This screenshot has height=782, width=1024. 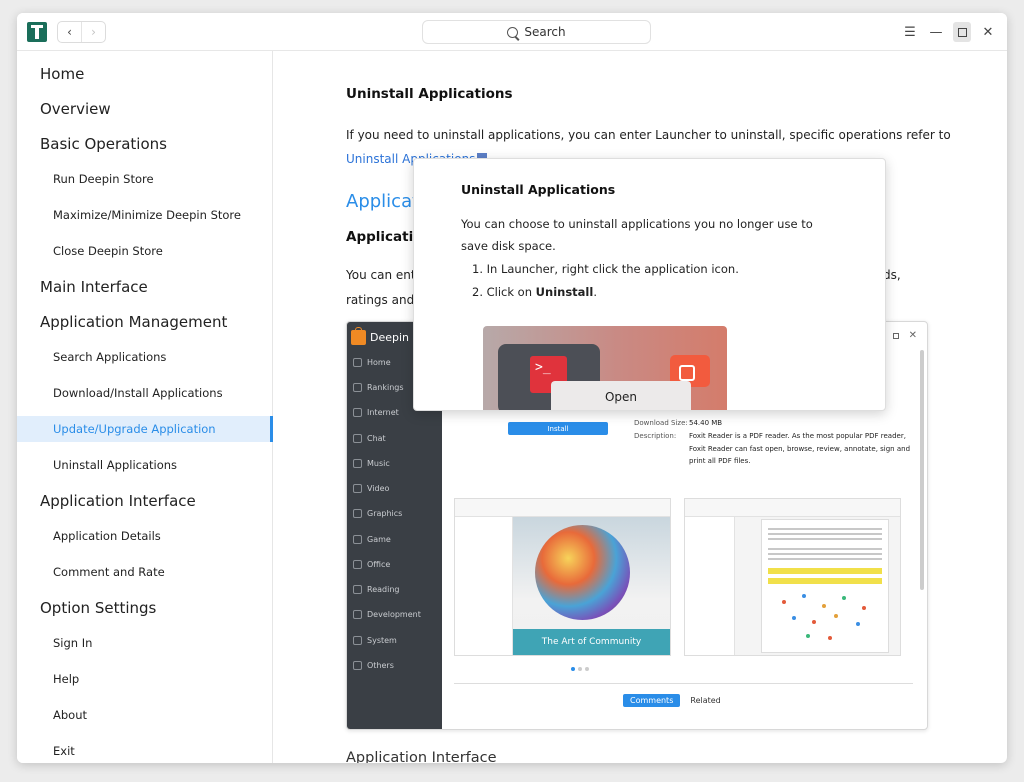 What do you see at coordinates (912, 335) in the screenshot?
I see `store-close-icon: ✕` at bounding box center [912, 335].